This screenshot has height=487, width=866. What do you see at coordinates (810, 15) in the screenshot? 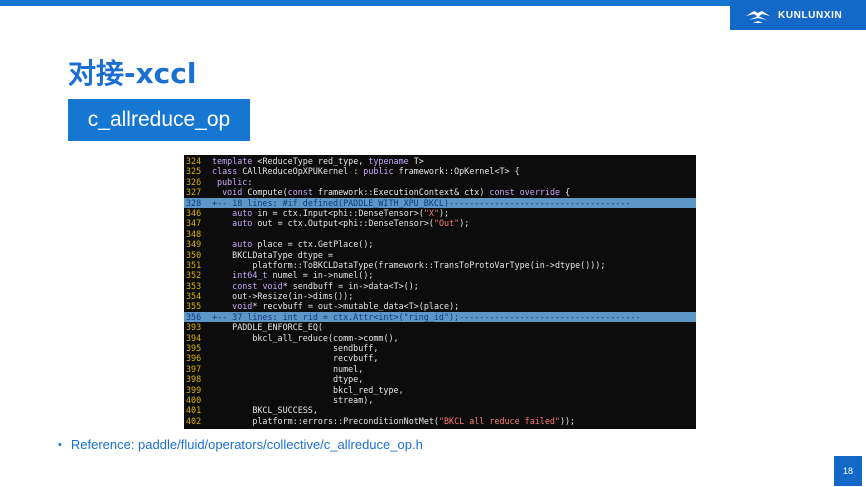
I see `brand-name: KUNLUNXIN` at bounding box center [810, 15].